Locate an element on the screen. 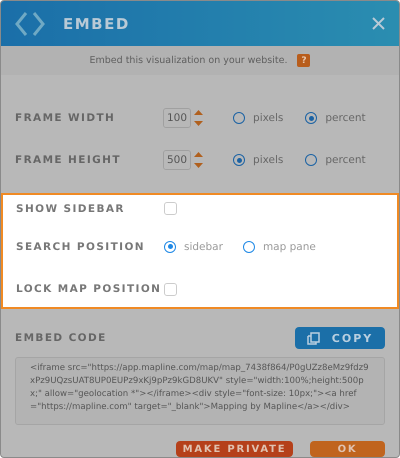  setting-label: FRAME WIDTH is located at coordinates (65, 118).